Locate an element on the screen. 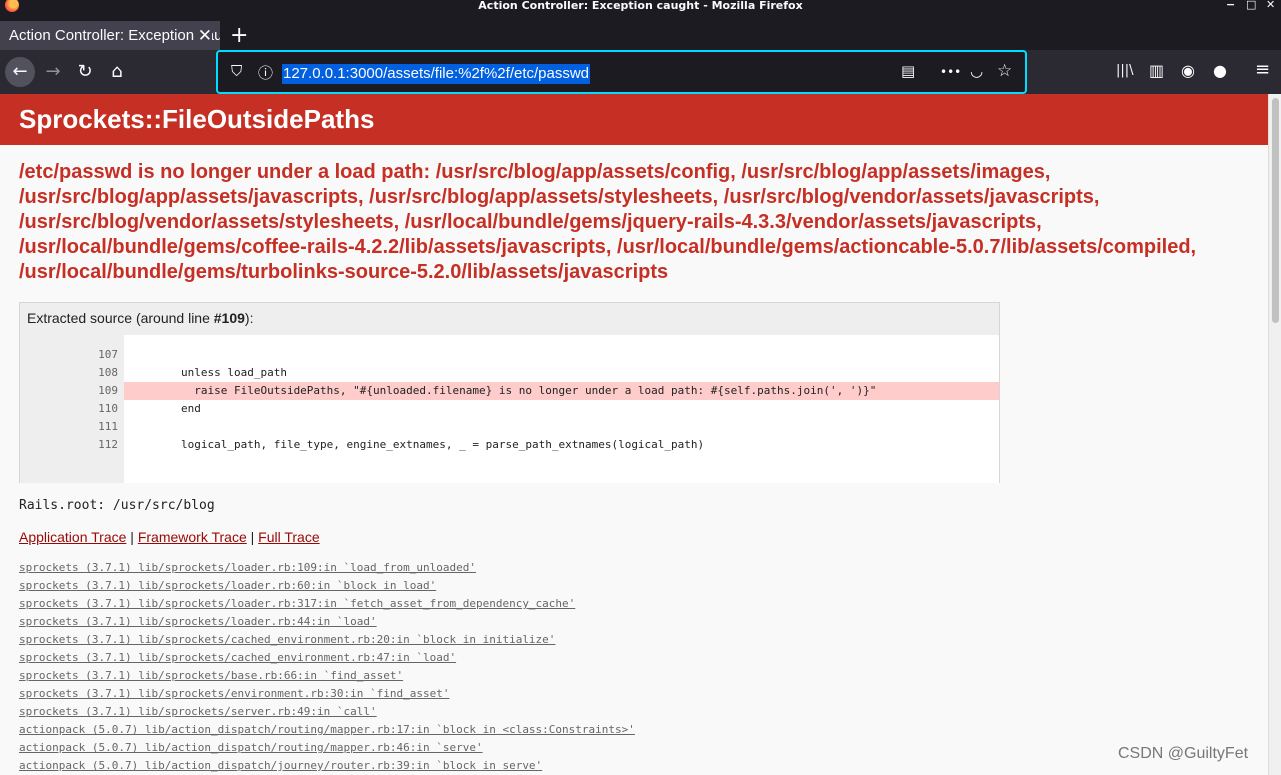 This screenshot has height=775, width=1281. line-reference: #109 is located at coordinates (229, 318).